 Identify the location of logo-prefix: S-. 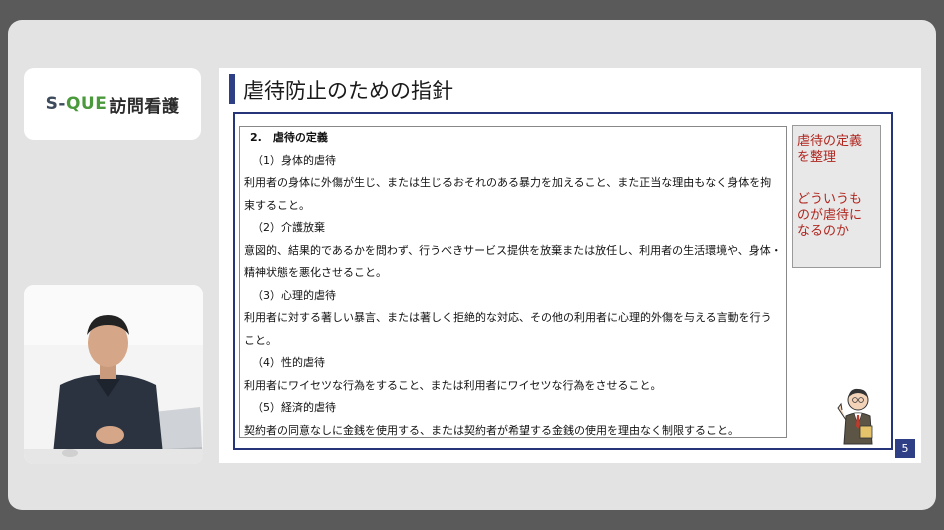
(55, 104).